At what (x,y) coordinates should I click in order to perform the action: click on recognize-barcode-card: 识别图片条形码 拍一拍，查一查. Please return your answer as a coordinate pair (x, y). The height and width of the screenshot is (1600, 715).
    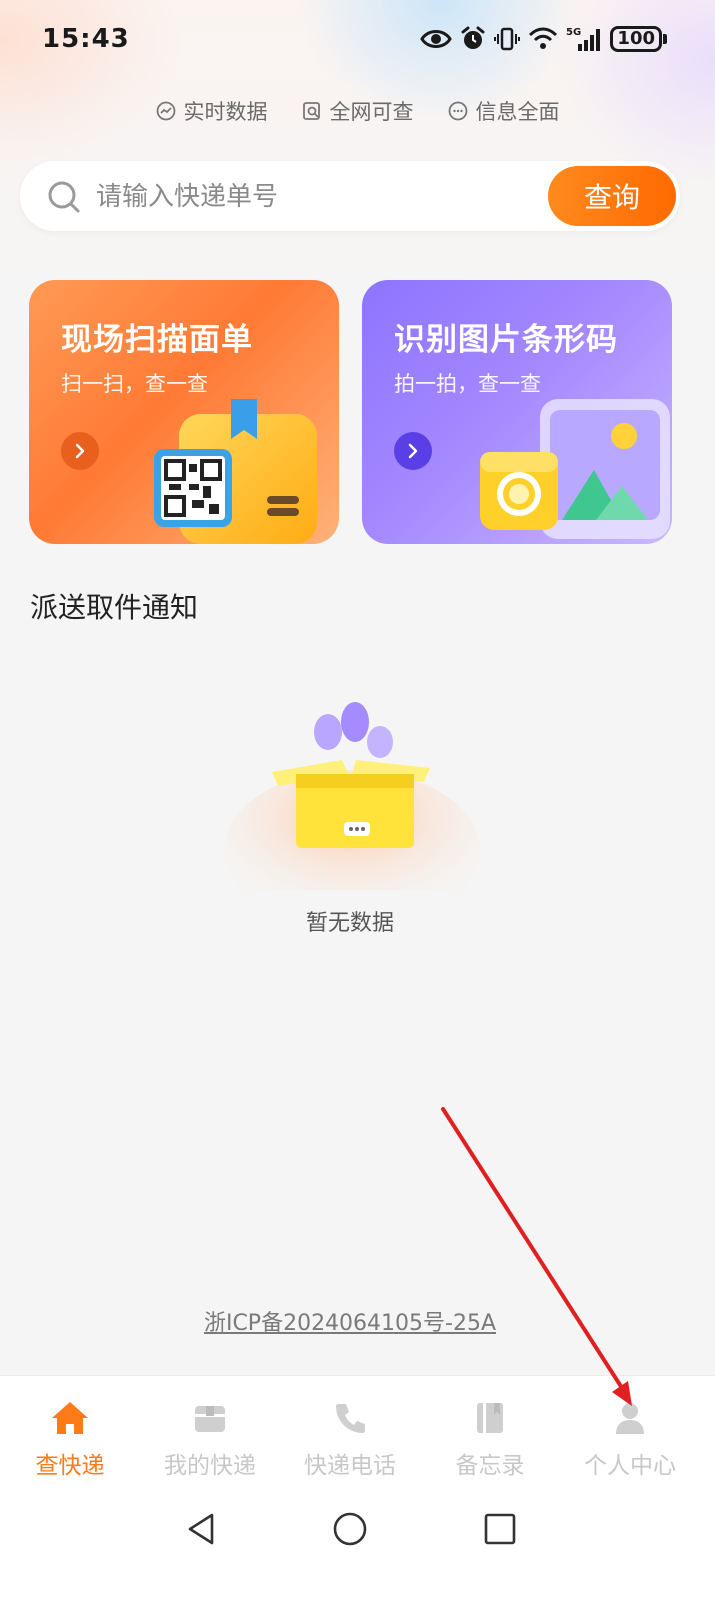
    Looking at the image, I should click on (517, 412).